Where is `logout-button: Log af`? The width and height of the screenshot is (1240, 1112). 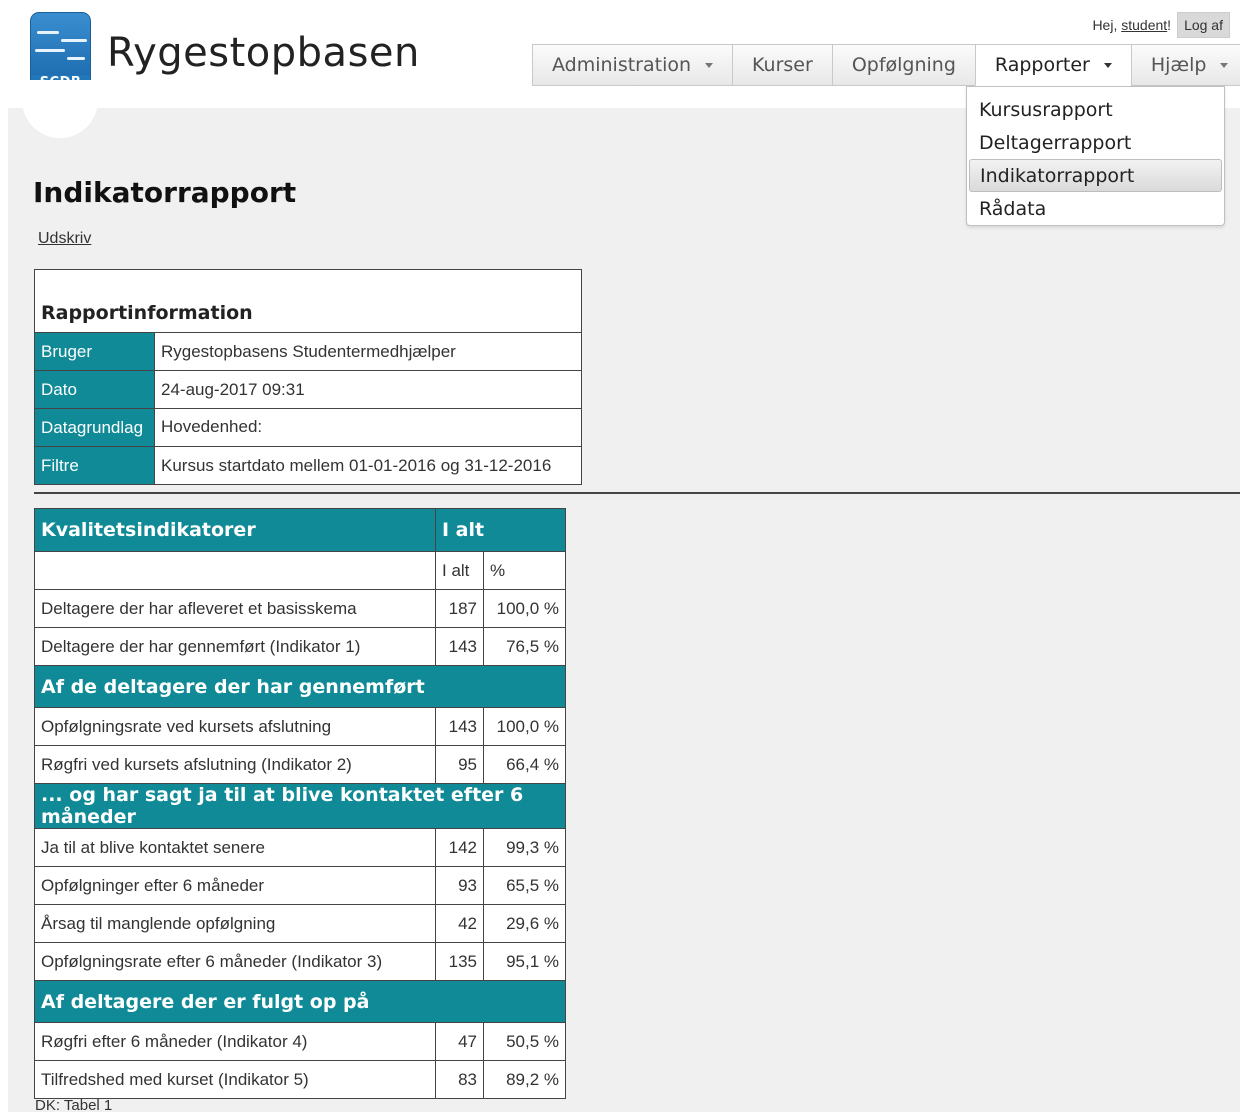
logout-button: Log af is located at coordinates (1203, 25).